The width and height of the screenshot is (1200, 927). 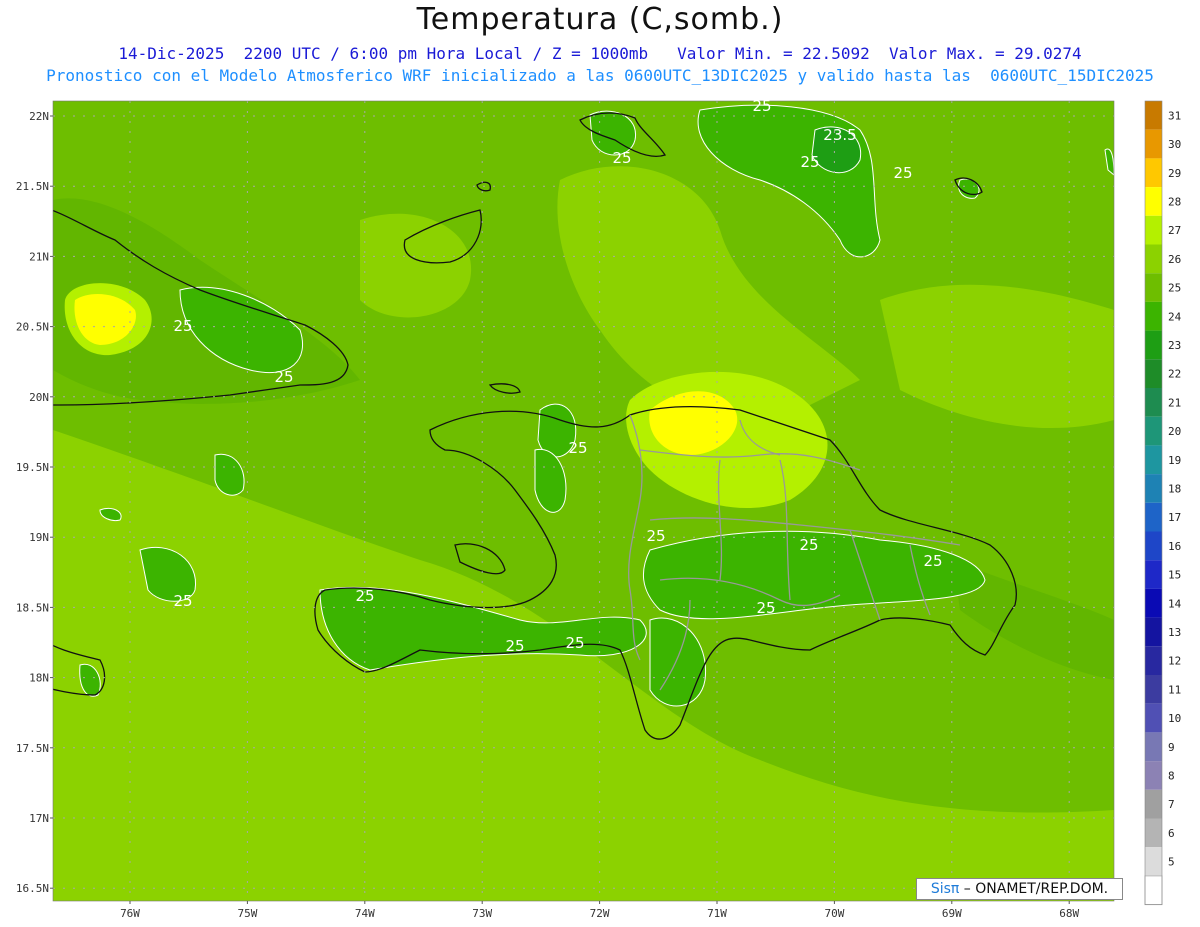 What do you see at coordinates (482, 913) in the screenshot?
I see `longitude-label: 73W` at bounding box center [482, 913].